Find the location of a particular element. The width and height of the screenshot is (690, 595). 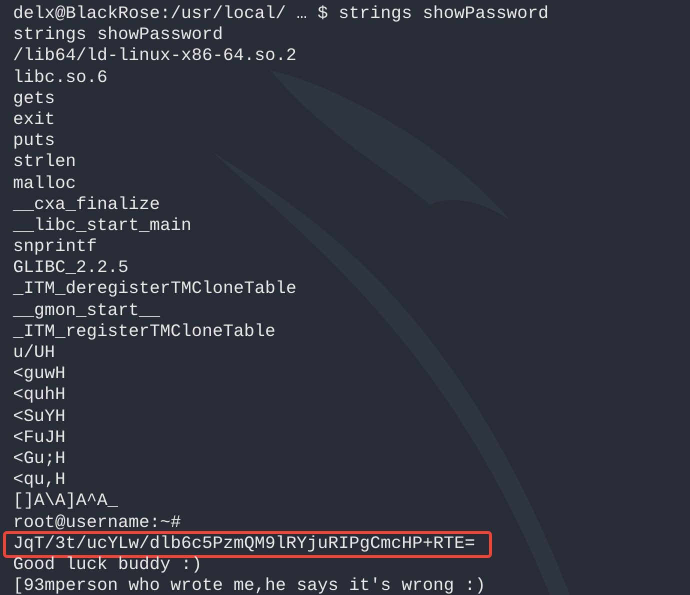

output-line: /lib64/ld-linux-x86-64.so.2 is located at coordinates (155, 57).